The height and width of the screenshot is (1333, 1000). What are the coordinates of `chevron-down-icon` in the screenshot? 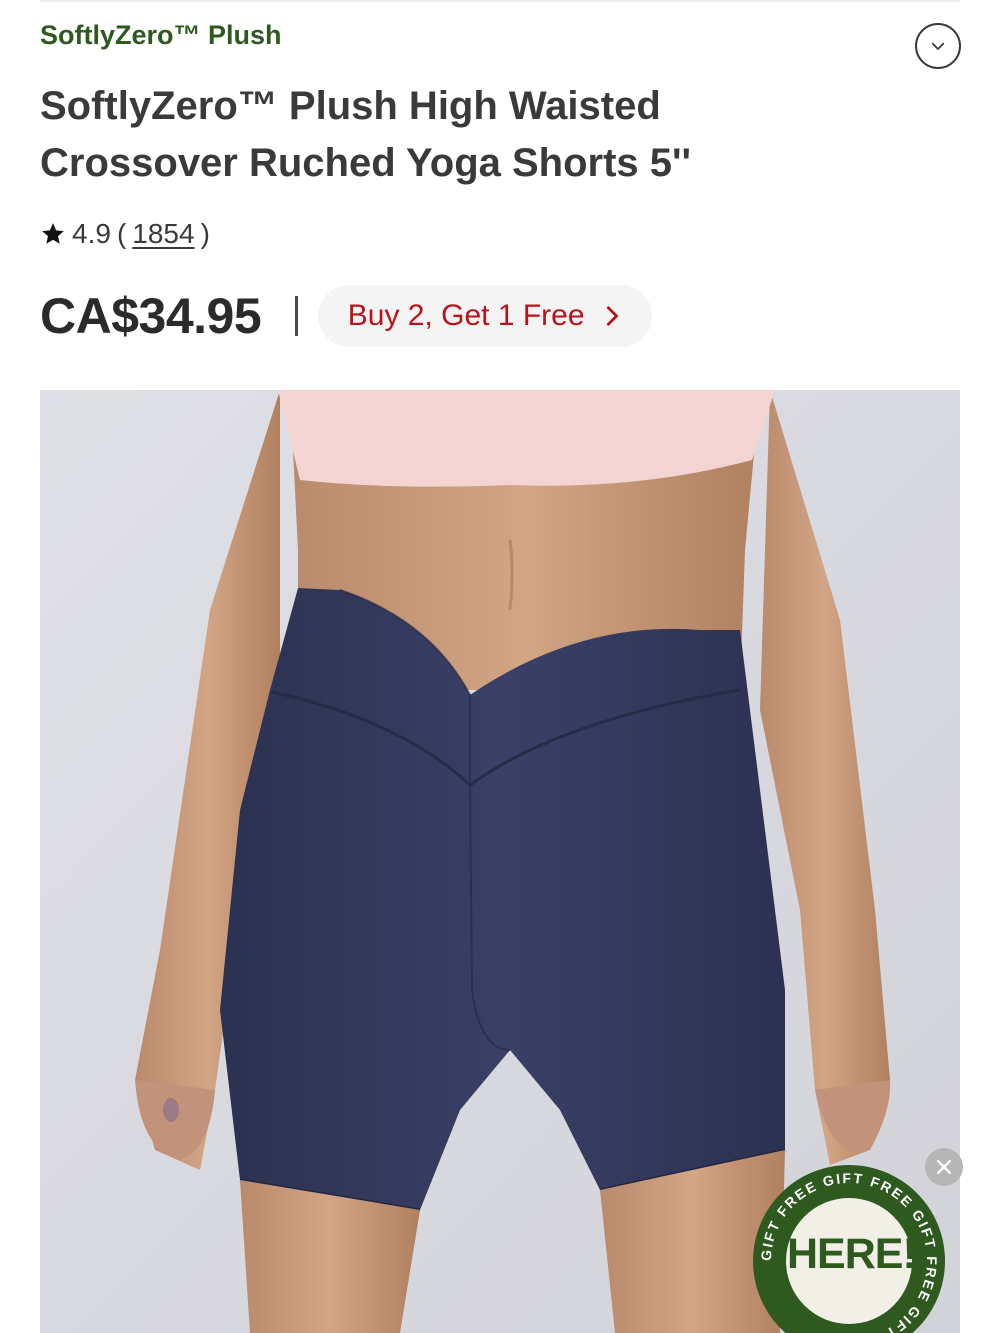 It's located at (938, 46).